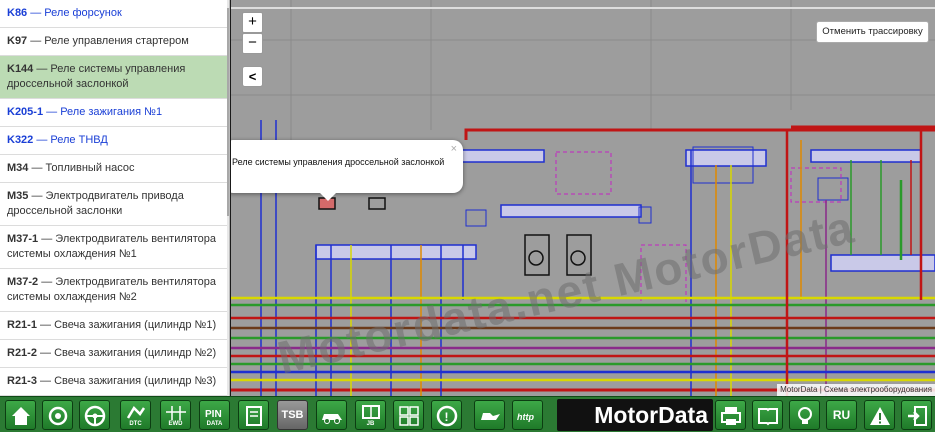  What do you see at coordinates (175, 415) in the screenshot?
I see `ewd-button: EWD` at bounding box center [175, 415].